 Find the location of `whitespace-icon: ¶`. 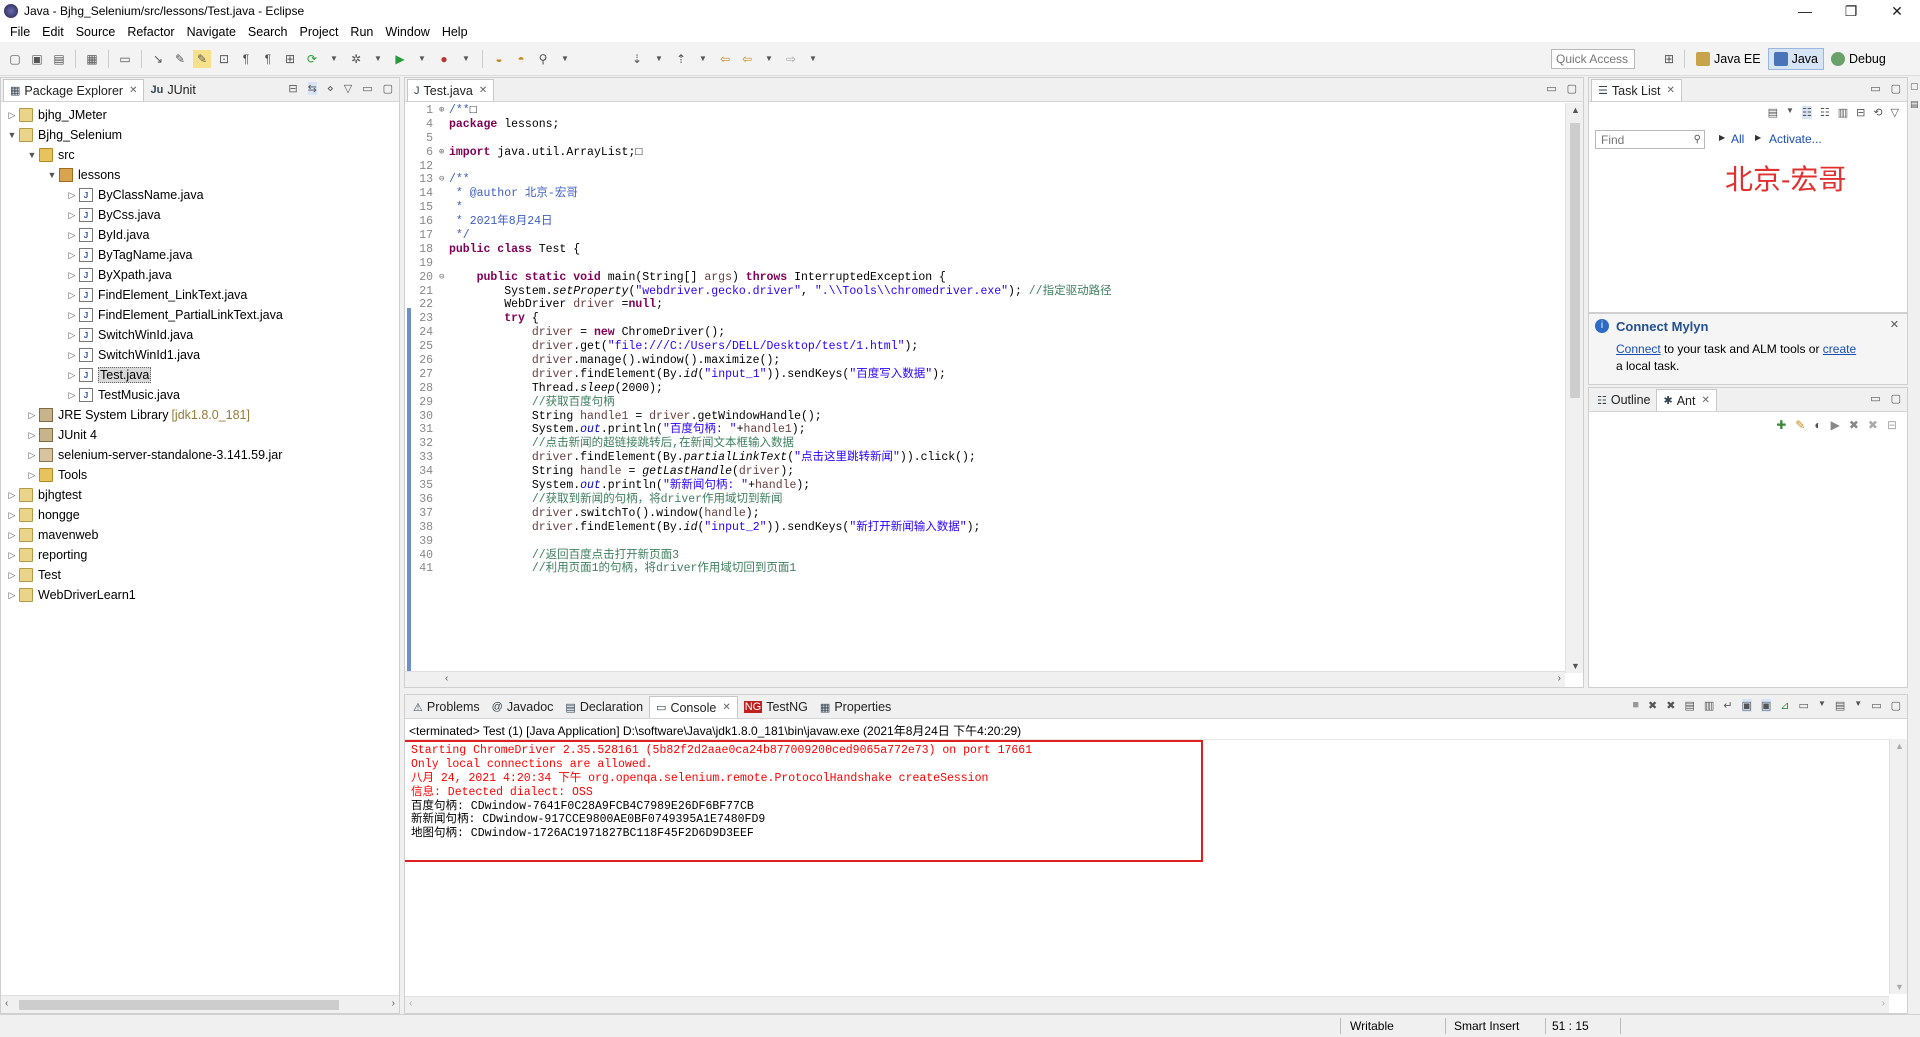

whitespace-icon: ¶ is located at coordinates (246, 59).